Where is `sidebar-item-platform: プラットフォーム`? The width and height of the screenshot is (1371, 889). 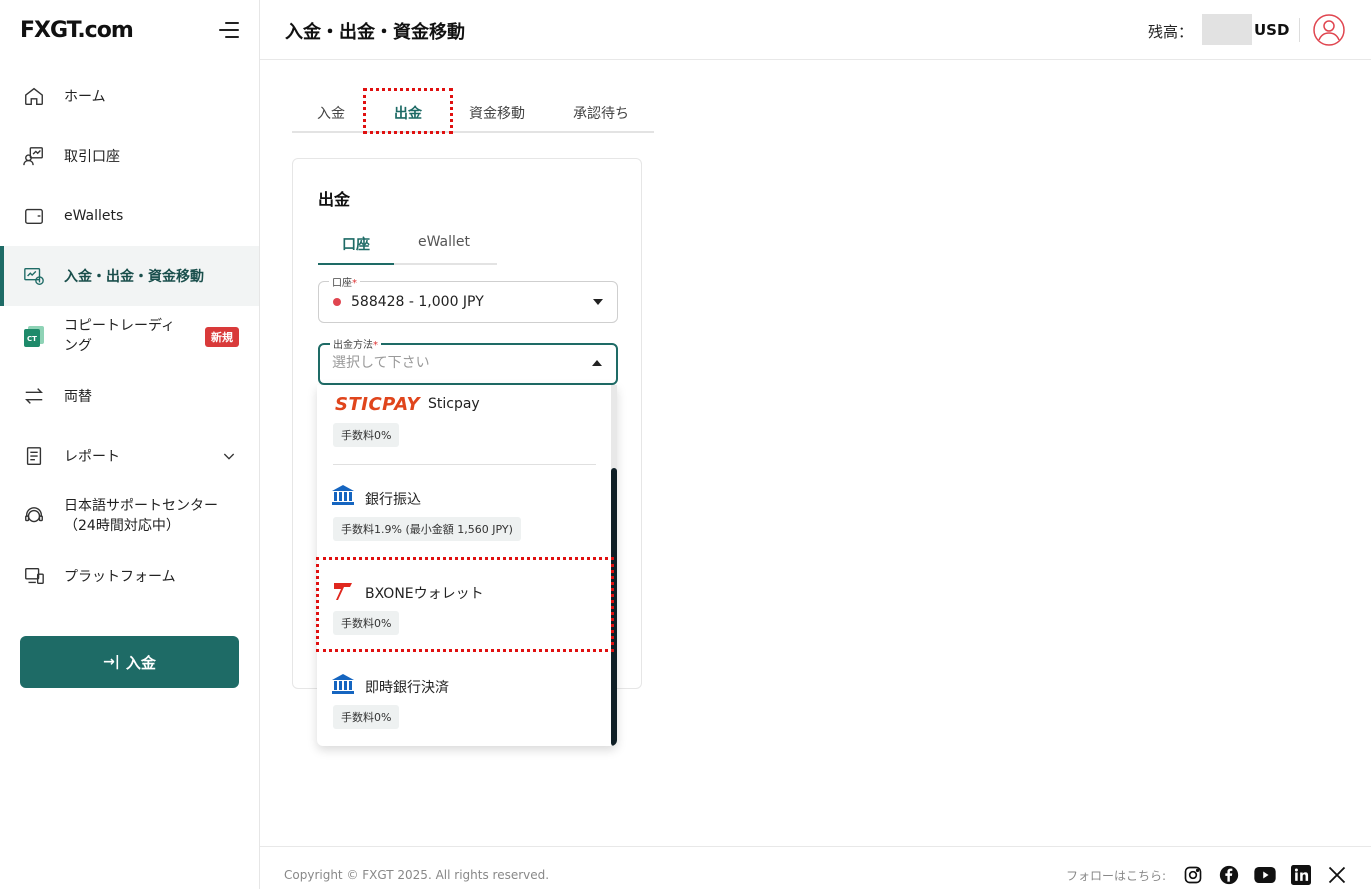 sidebar-item-platform: プラットフォーム is located at coordinates (129, 576).